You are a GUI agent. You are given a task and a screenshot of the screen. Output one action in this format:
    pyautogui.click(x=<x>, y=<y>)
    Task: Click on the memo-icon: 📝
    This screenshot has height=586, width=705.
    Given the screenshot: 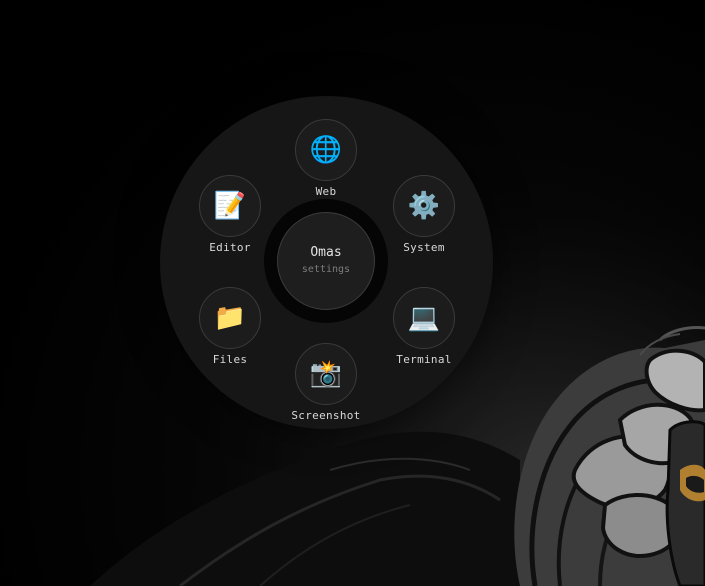 What is the action you would take?
    pyautogui.click(x=230, y=206)
    